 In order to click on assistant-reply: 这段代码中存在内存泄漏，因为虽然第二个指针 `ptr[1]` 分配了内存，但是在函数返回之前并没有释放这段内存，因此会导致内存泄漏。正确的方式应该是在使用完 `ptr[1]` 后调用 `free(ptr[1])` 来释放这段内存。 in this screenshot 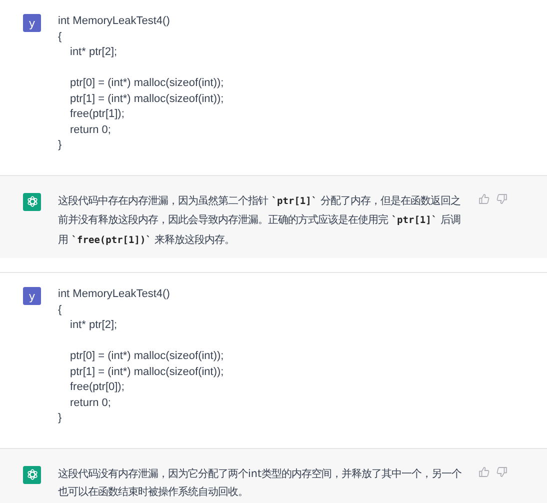, I will do `click(260, 221)`.